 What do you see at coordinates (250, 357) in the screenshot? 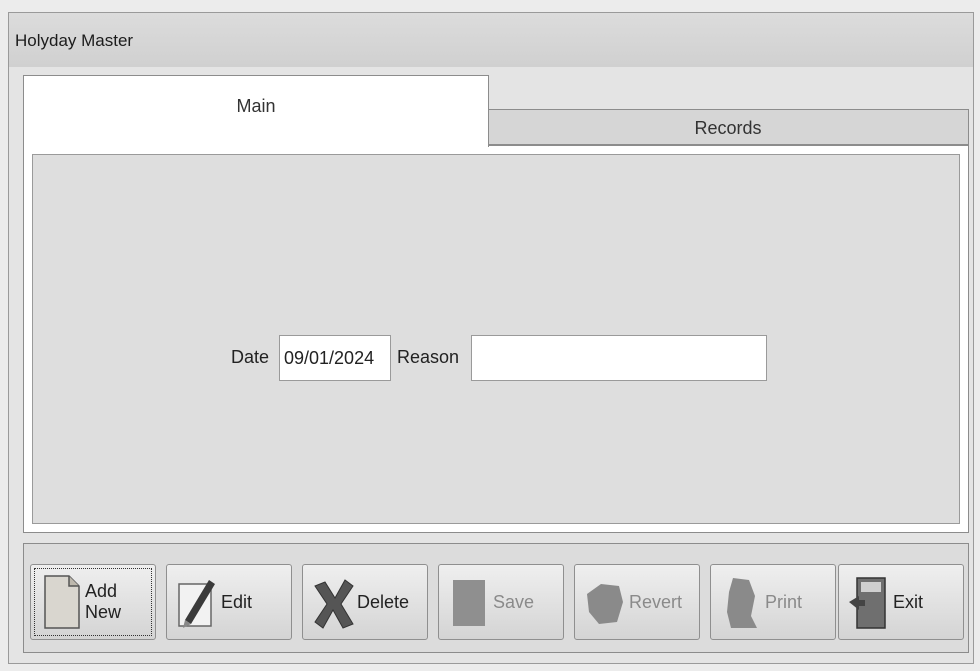
I see `date-label: Date` at bounding box center [250, 357].